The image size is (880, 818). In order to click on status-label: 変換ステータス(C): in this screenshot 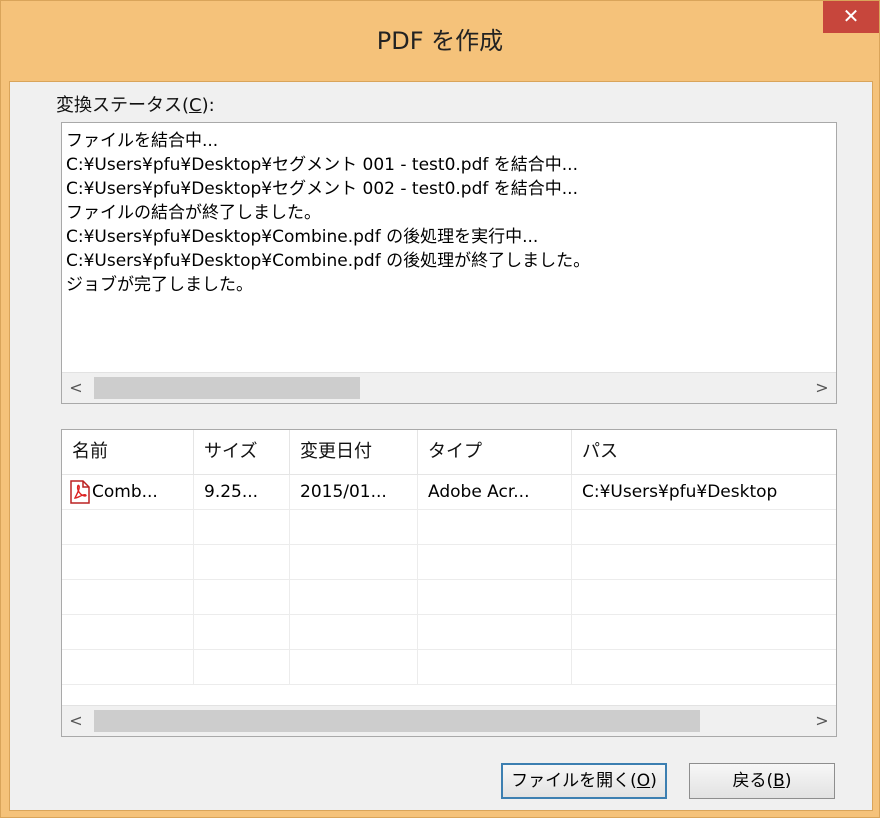, I will do `click(135, 104)`.